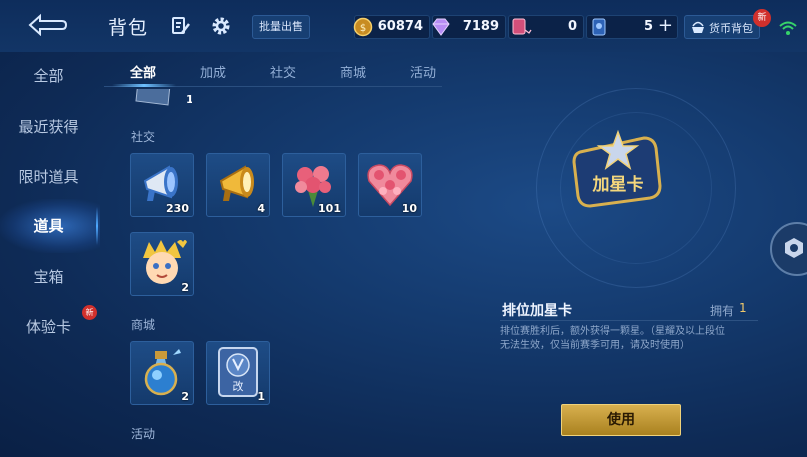 The image size is (807, 457). Describe the element at coordinates (762, 18) in the screenshot. I see `wallet-new-badge: 新` at that location.